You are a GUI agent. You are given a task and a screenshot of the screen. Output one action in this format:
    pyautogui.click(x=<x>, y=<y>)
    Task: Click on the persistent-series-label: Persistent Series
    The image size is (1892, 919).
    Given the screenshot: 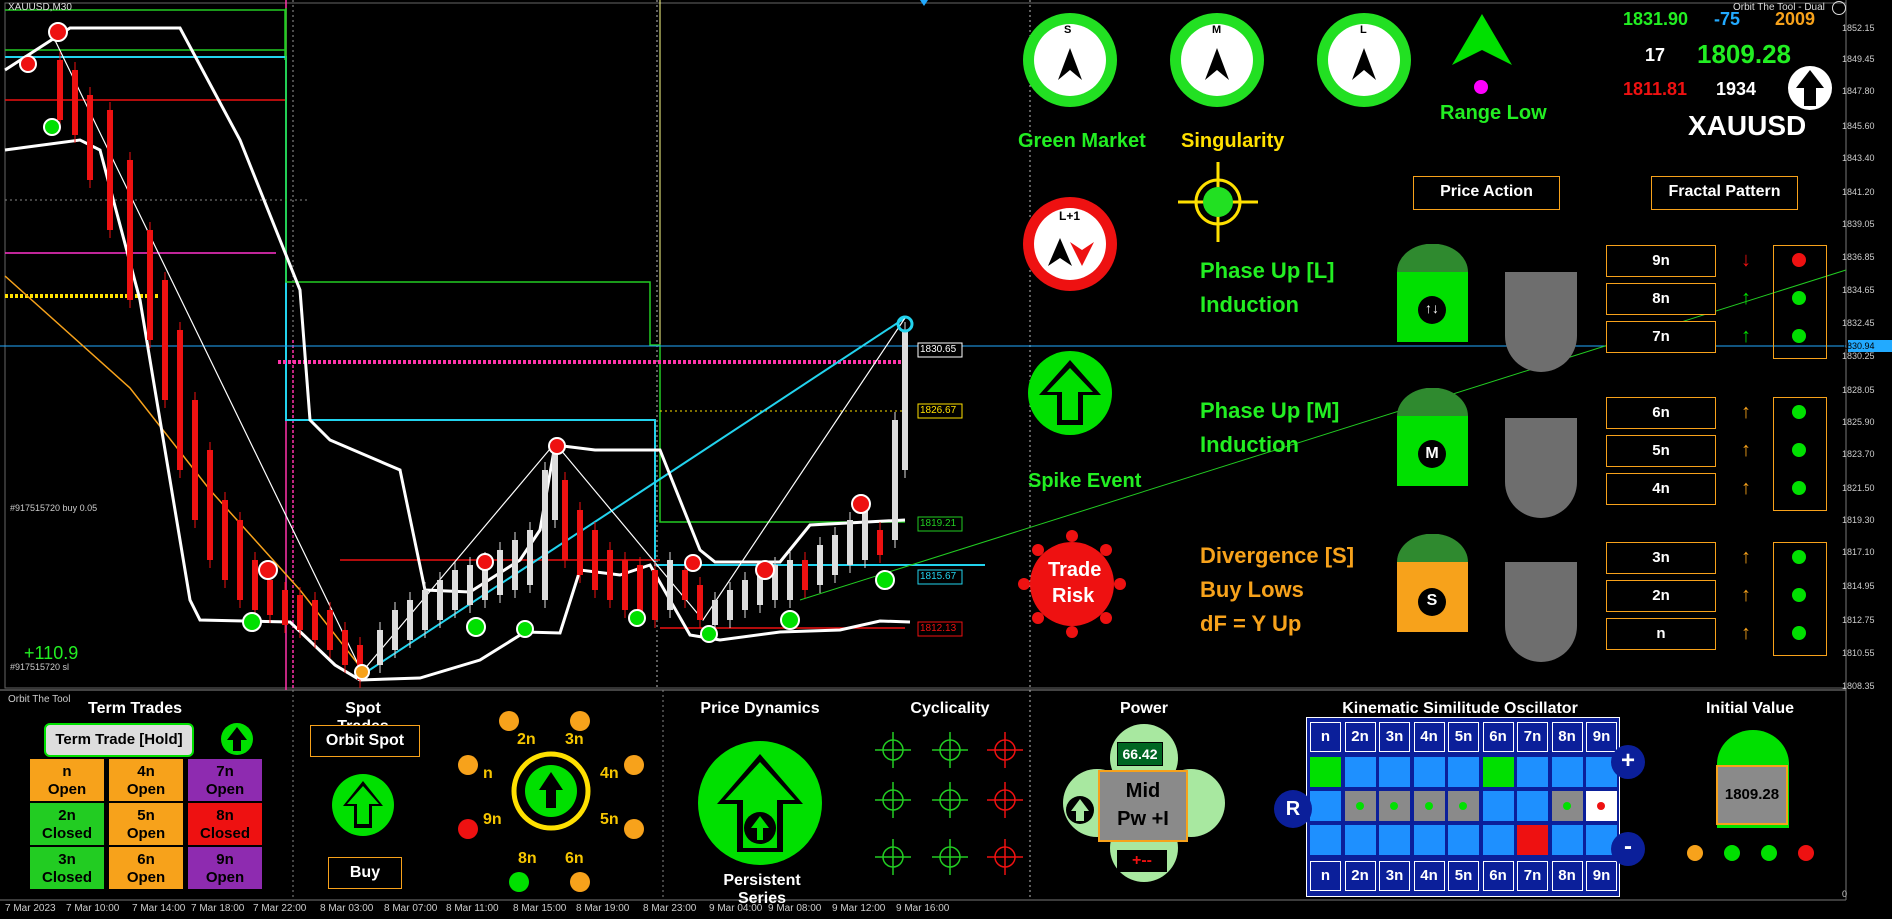 What is the action you would take?
    pyautogui.click(x=762, y=889)
    